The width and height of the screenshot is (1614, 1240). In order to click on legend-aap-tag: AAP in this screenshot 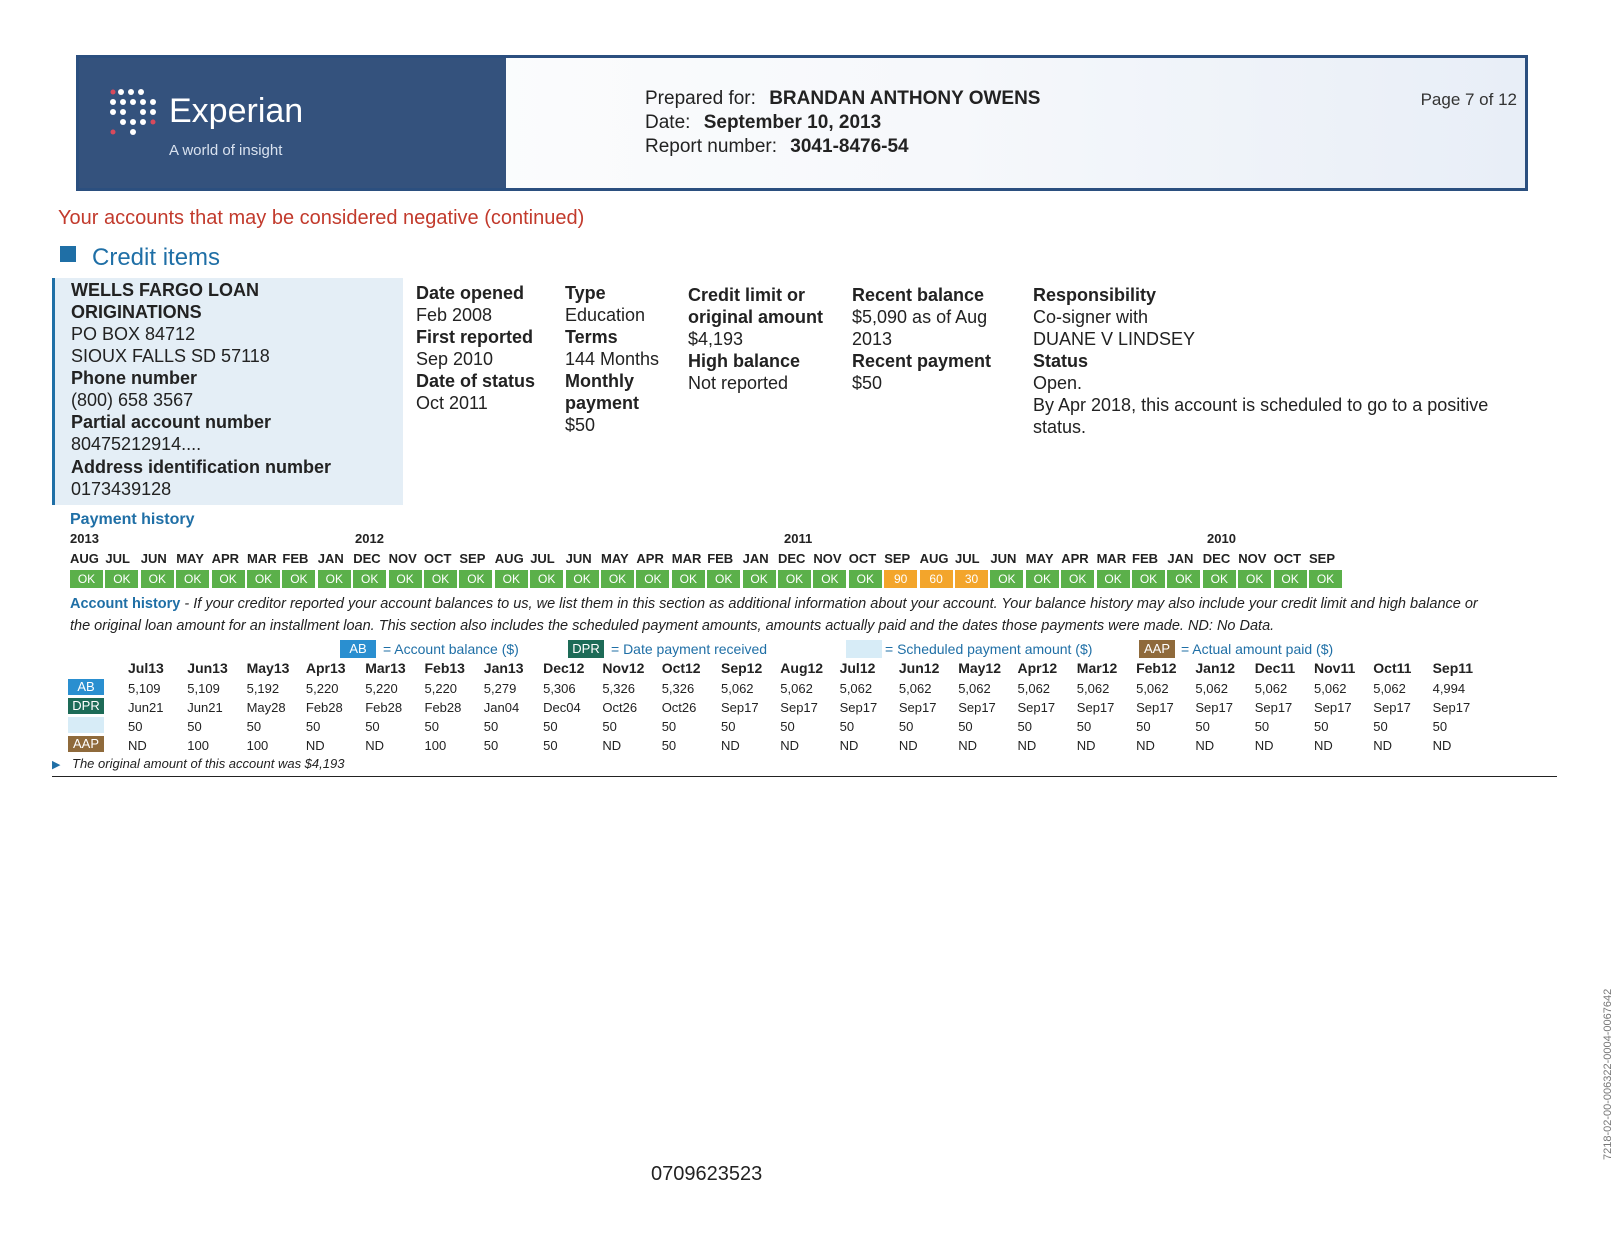, I will do `click(1157, 649)`.